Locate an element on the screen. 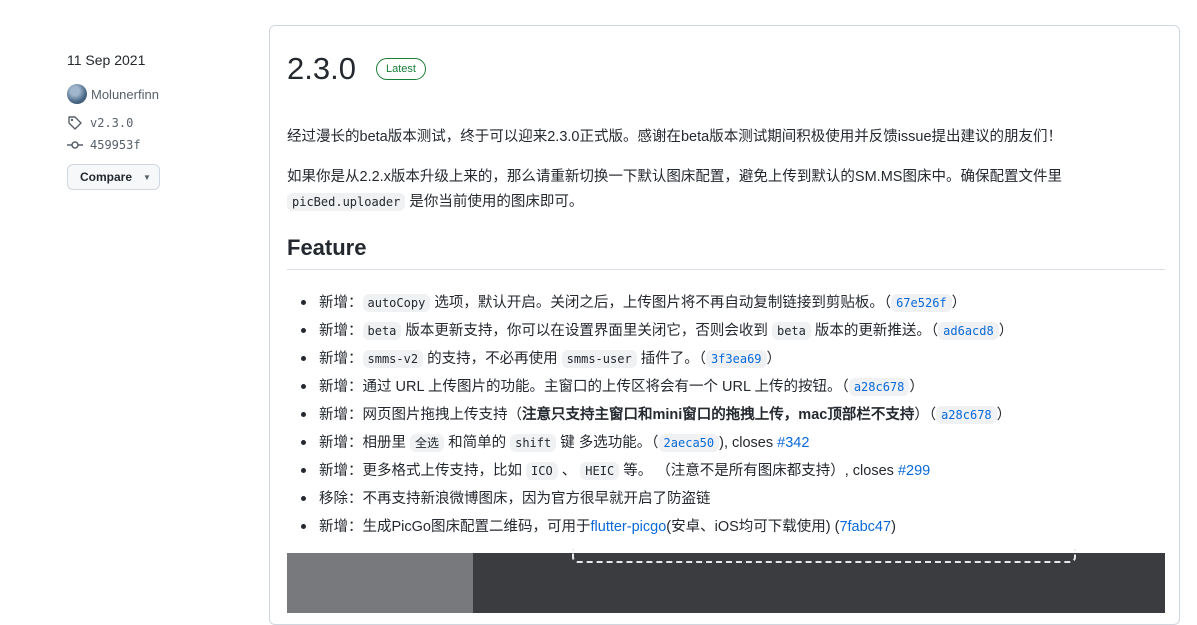 This screenshot has width=1197, height=625. latest-badge: Latest is located at coordinates (400, 69).